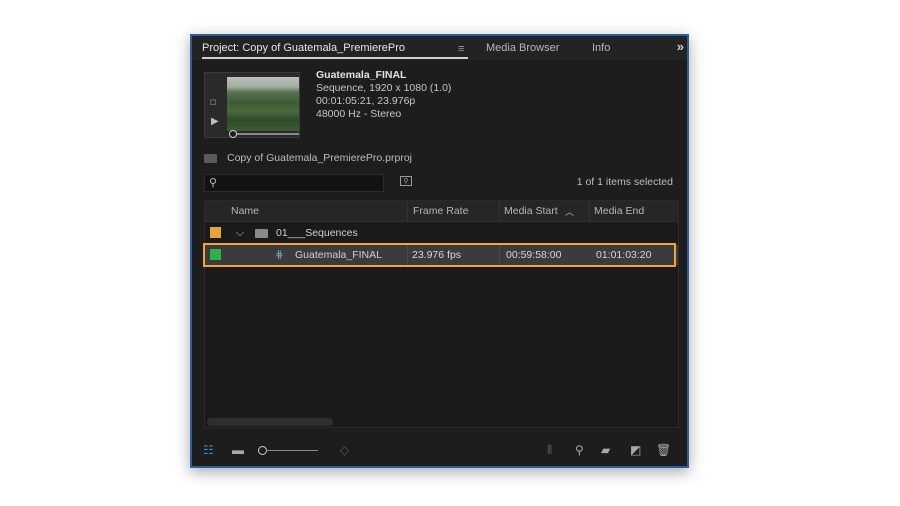 This screenshot has height=506, width=900. Describe the element at coordinates (208, 450) in the screenshot. I see `list-view-icon: ☷` at that location.